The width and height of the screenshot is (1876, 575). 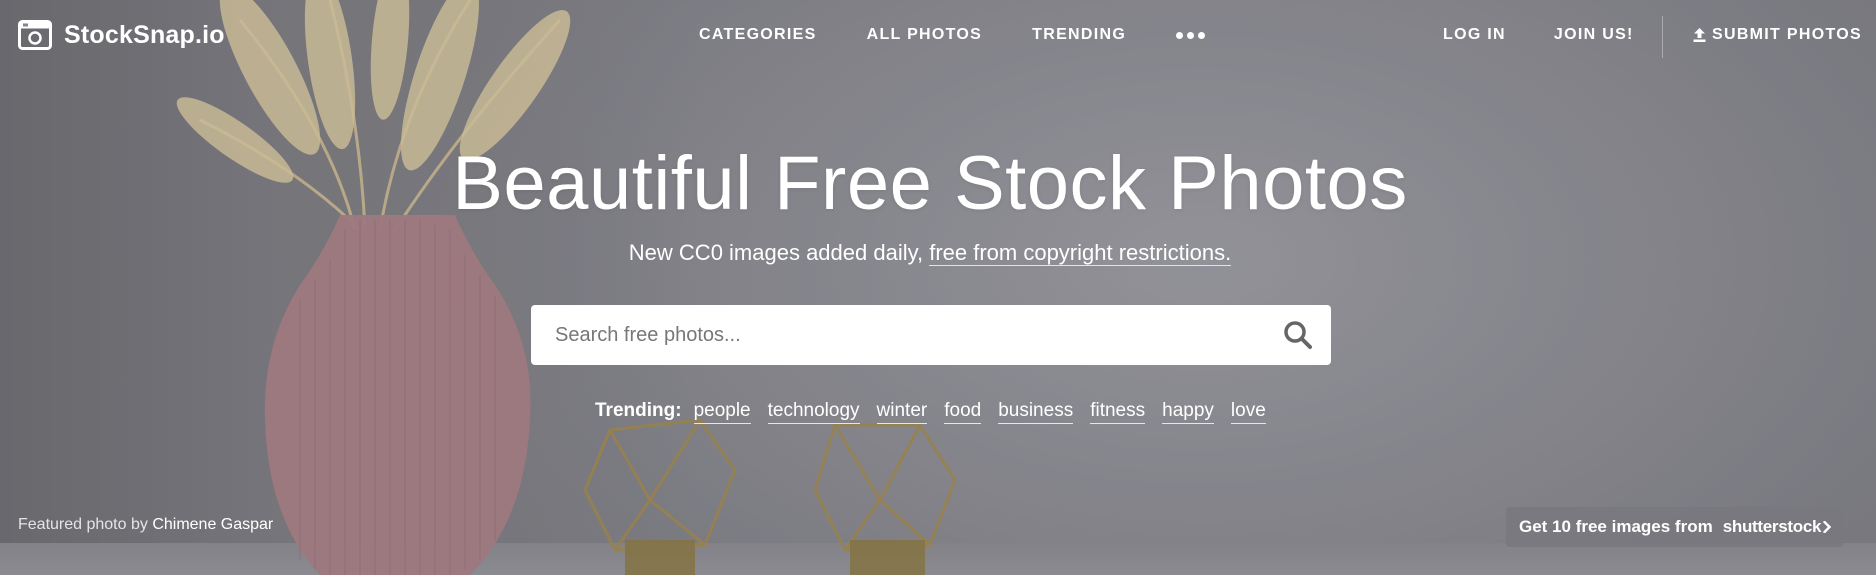 I want to click on trending-tag-happy: happy, so click(x=1188, y=412).